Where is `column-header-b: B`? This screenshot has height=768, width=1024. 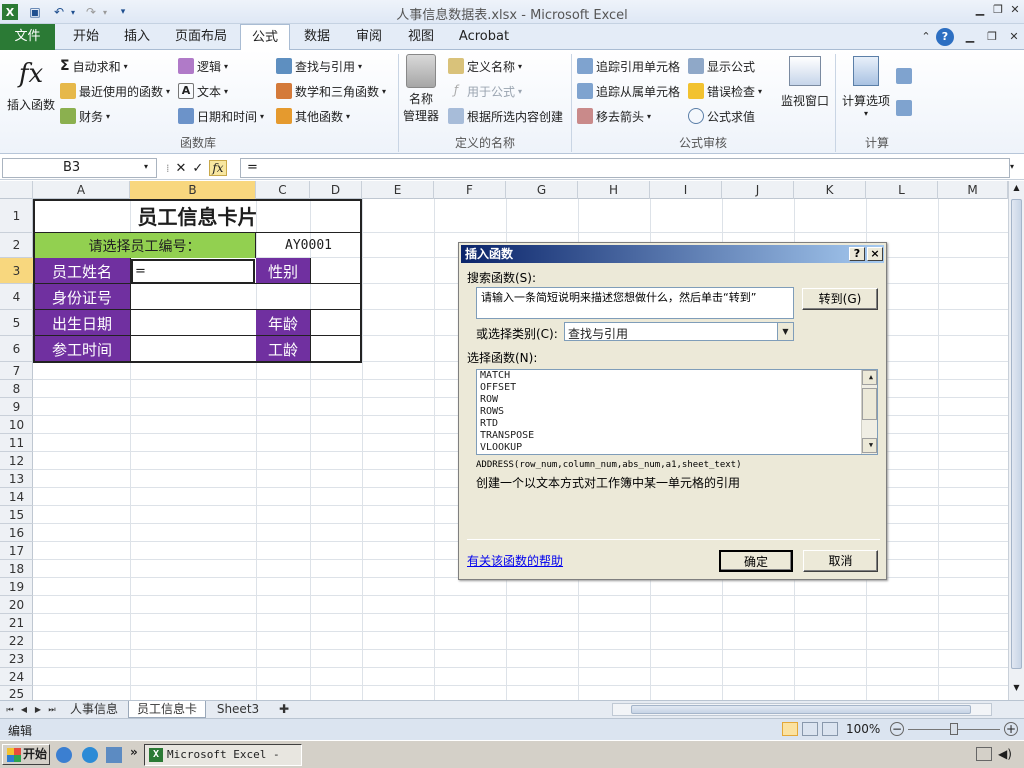 column-header-b: B is located at coordinates (193, 190).